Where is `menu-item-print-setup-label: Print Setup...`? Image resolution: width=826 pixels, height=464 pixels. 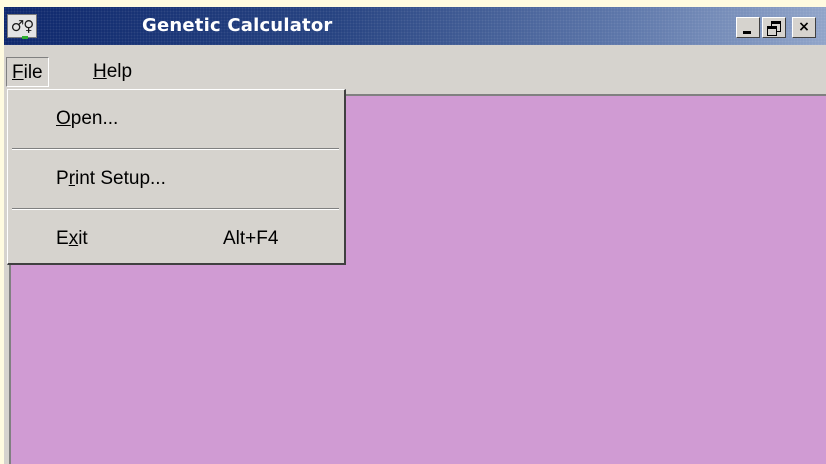
menu-item-print-setup-label: Print Setup... is located at coordinates (111, 178).